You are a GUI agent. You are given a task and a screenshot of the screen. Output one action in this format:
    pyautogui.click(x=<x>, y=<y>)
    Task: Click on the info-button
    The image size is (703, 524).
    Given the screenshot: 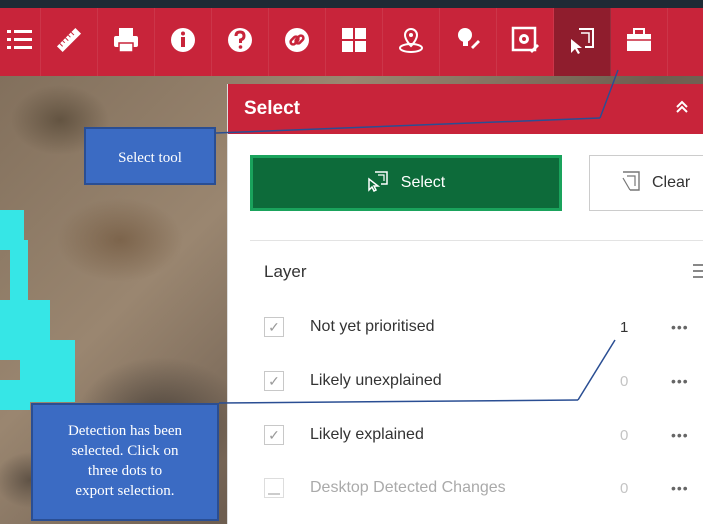 What is the action you would take?
    pyautogui.click(x=183, y=42)
    